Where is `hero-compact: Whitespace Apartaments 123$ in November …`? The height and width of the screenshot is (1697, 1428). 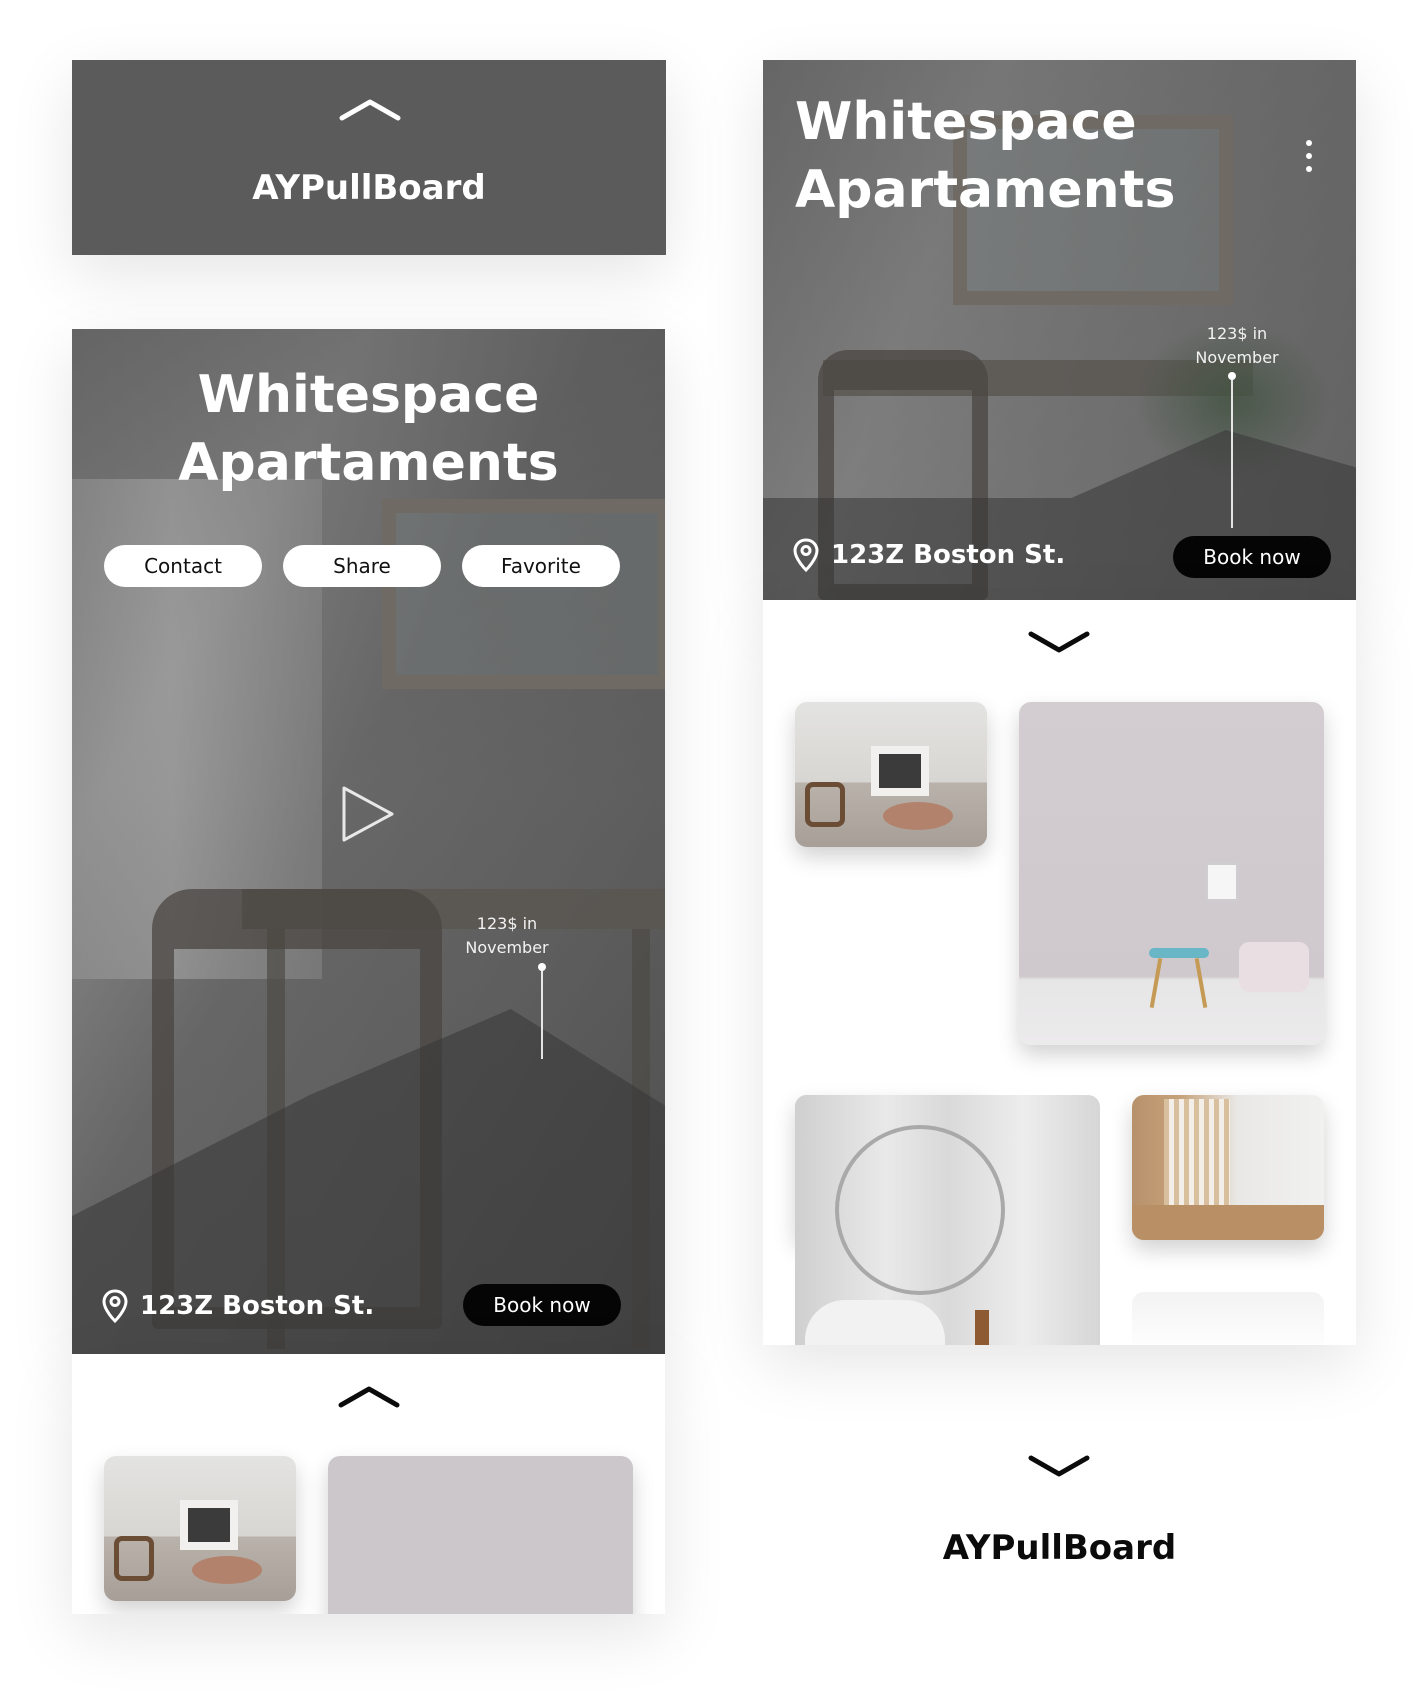 hero-compact: Whitespace Apartaments 123$ in November … is located at coordinates (1059, 330).